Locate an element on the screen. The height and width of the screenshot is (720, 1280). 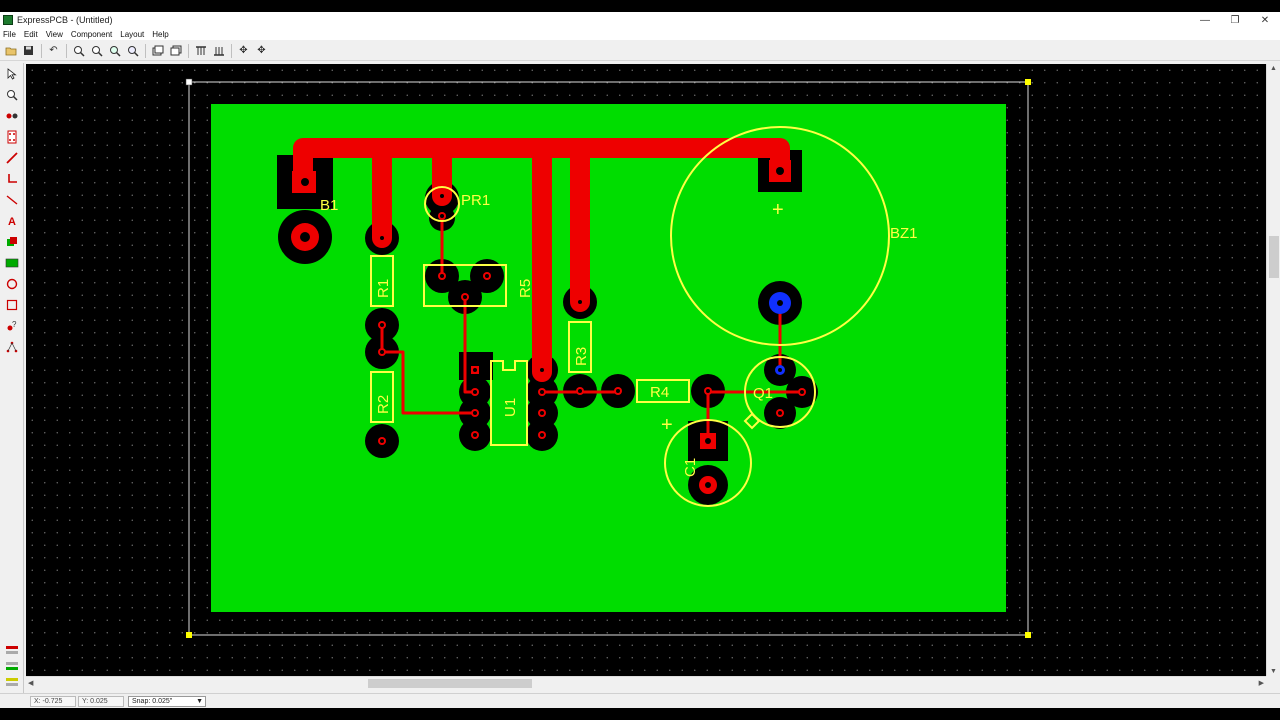
zoom-tool-icon is located at coordinates (12, 95).